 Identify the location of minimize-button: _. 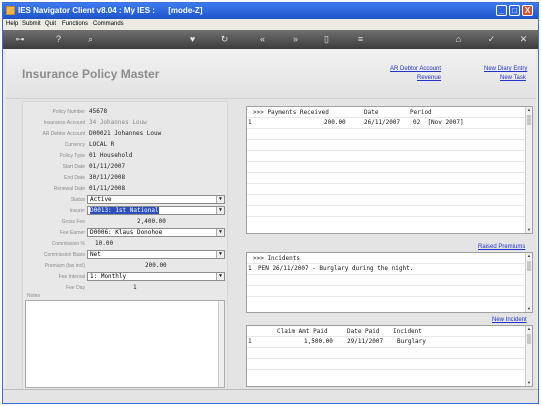
(501, 10).